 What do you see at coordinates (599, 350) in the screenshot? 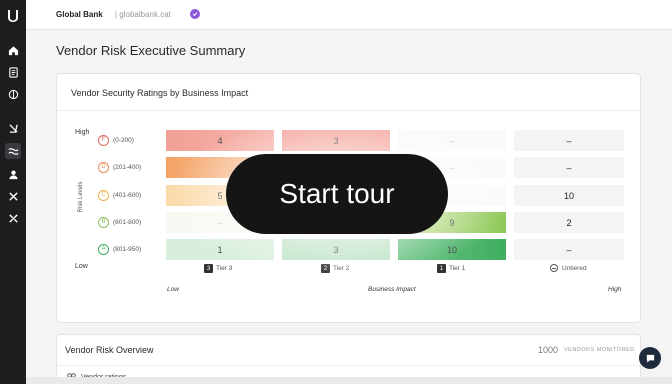
I see `vendors-count-label: VENDORS MONITORED` at bounding box center [599, 350].